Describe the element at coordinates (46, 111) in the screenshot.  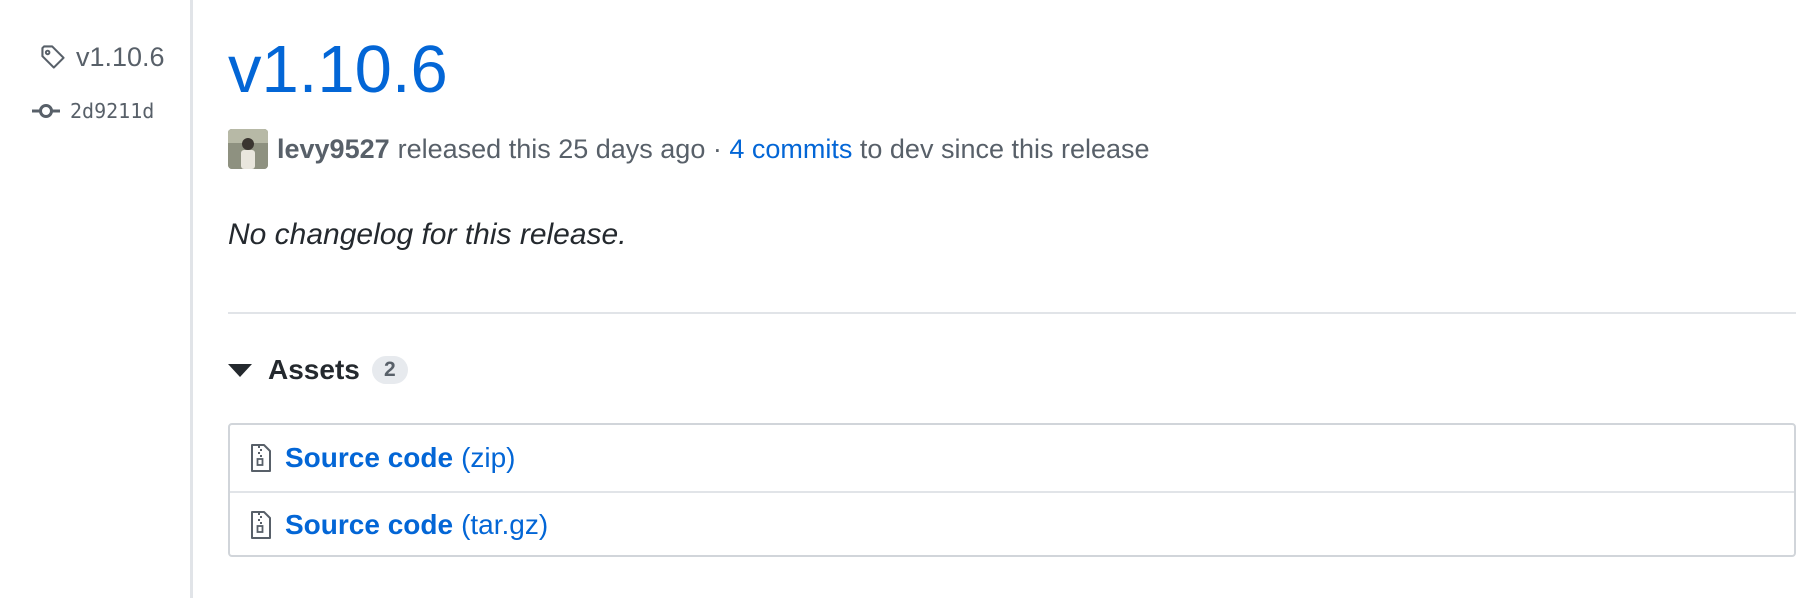
I see `git-commit-icon` at that location.